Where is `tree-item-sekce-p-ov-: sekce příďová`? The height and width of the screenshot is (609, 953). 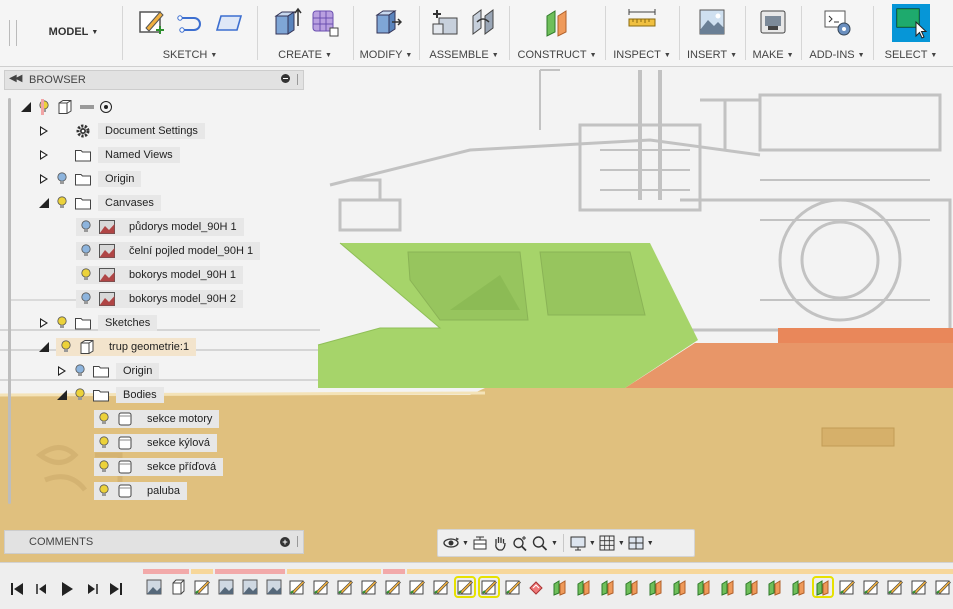
tree-item-sekce-p-ov-: sekce příďová is located at coordinates (159, 467).